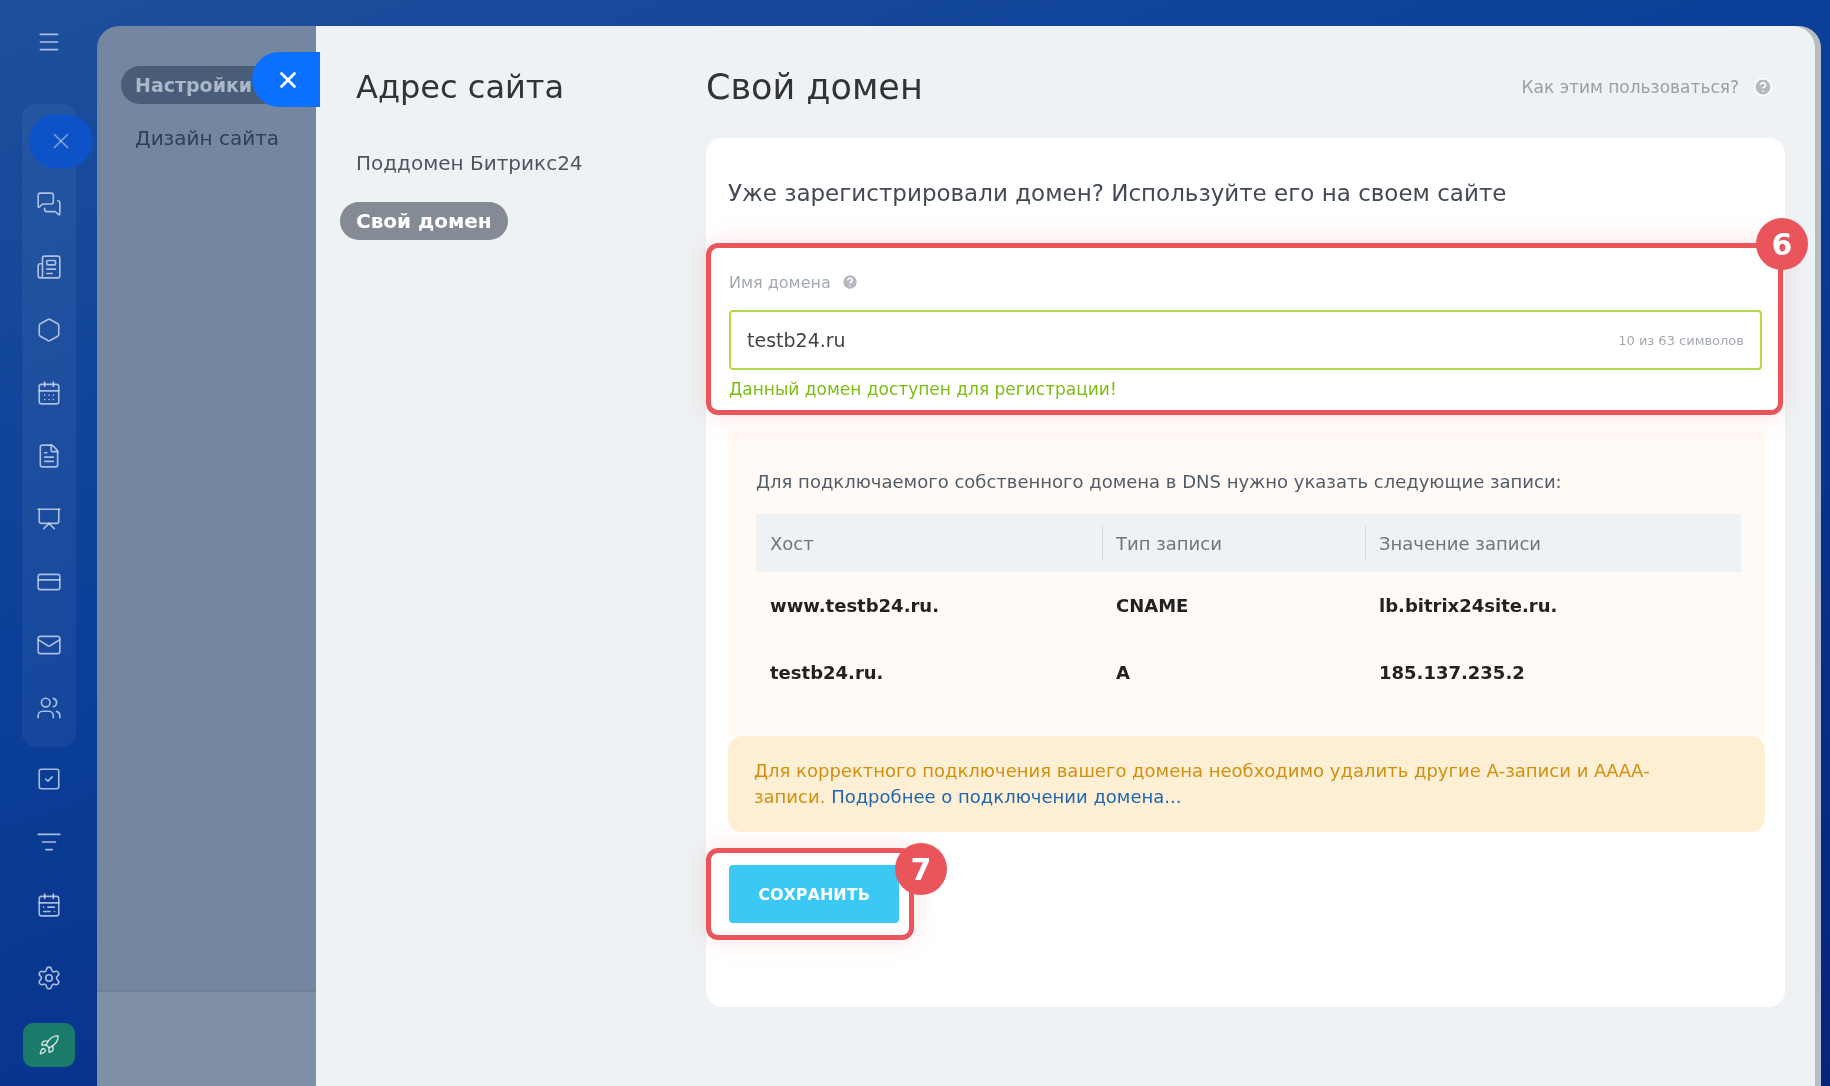  Describe the element at coordinates (1468, 606) in the screenshot. I see `table-cell-text: lb.bitrix24site.ru.` at that location.